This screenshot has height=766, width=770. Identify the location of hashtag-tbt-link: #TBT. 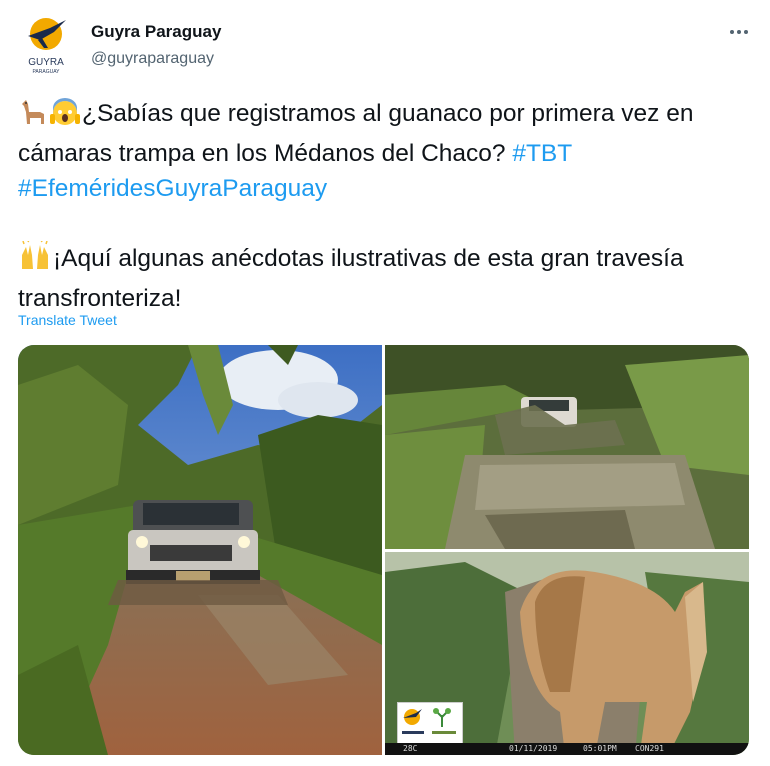
(542, 153).